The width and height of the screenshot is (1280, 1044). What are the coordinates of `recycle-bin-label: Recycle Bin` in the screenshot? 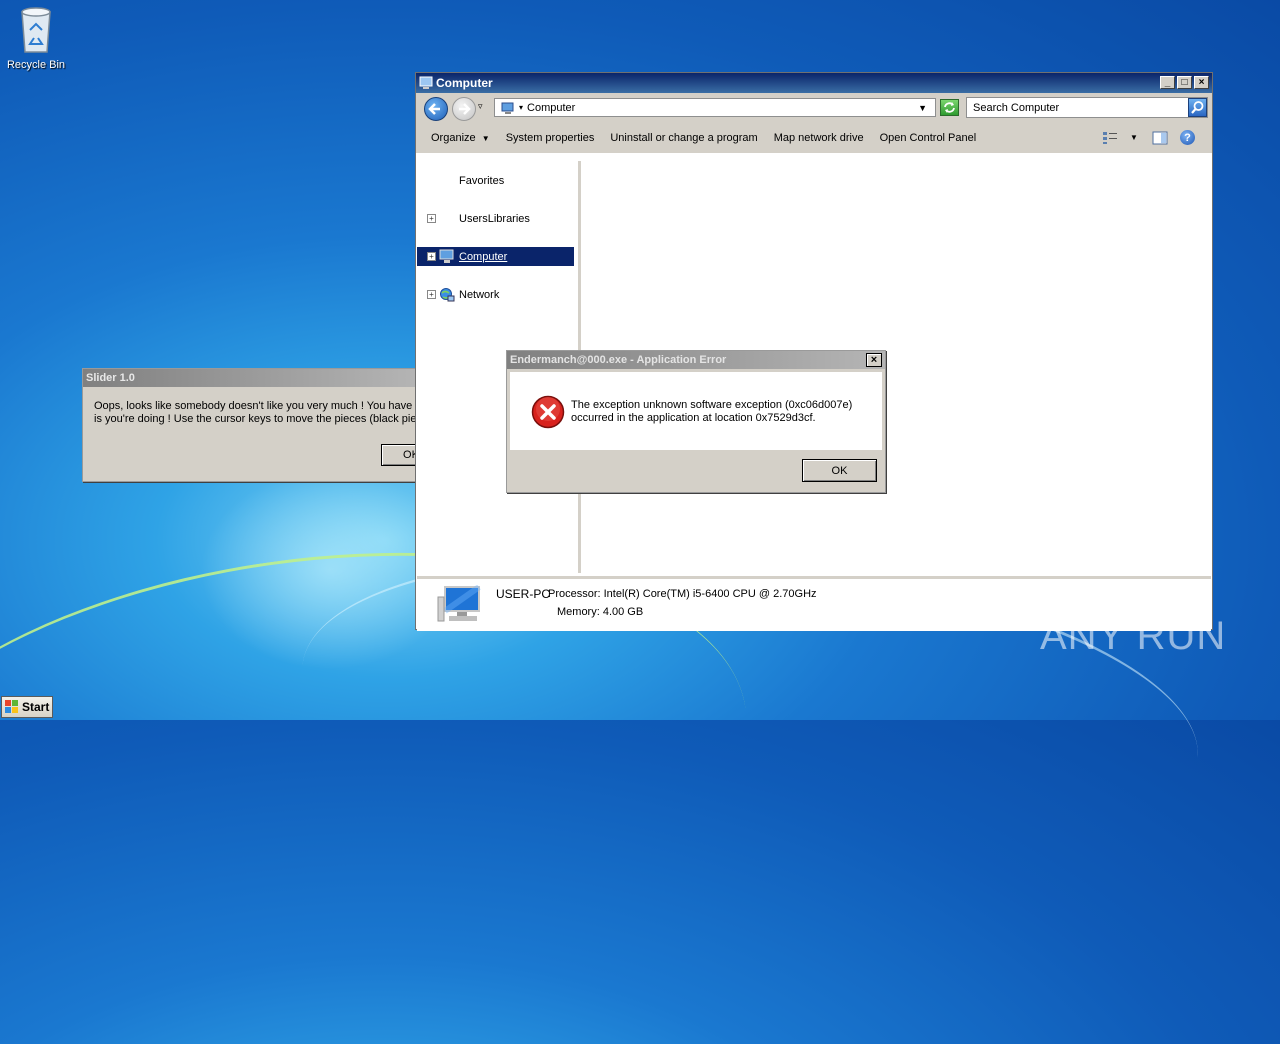 It's located at (36, 65).